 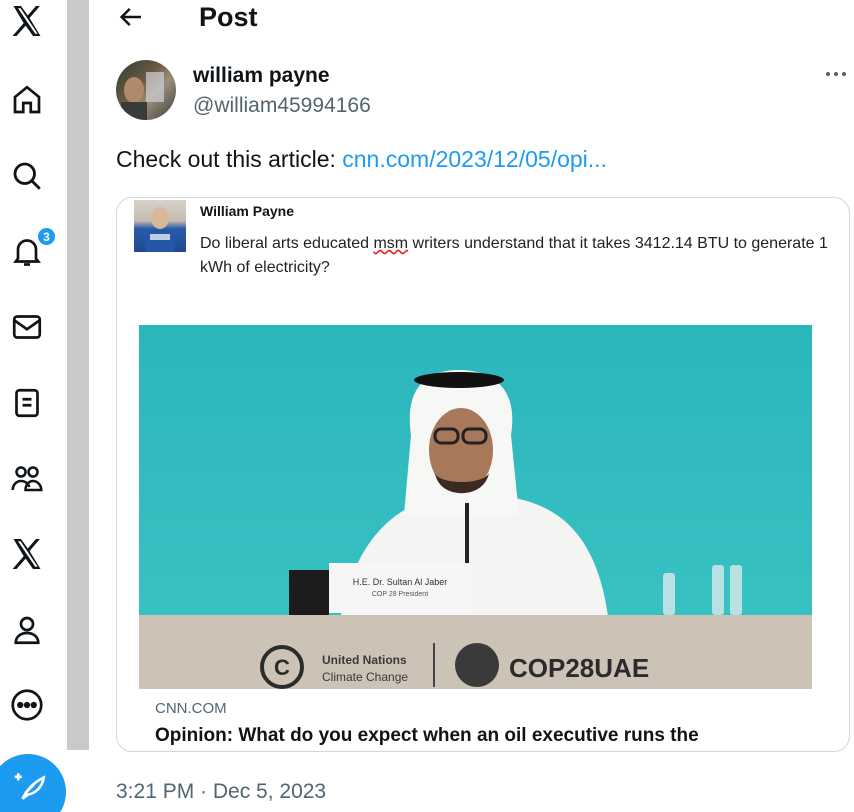 I want to click on bell-icon: 3, so click(x=32, y=248).